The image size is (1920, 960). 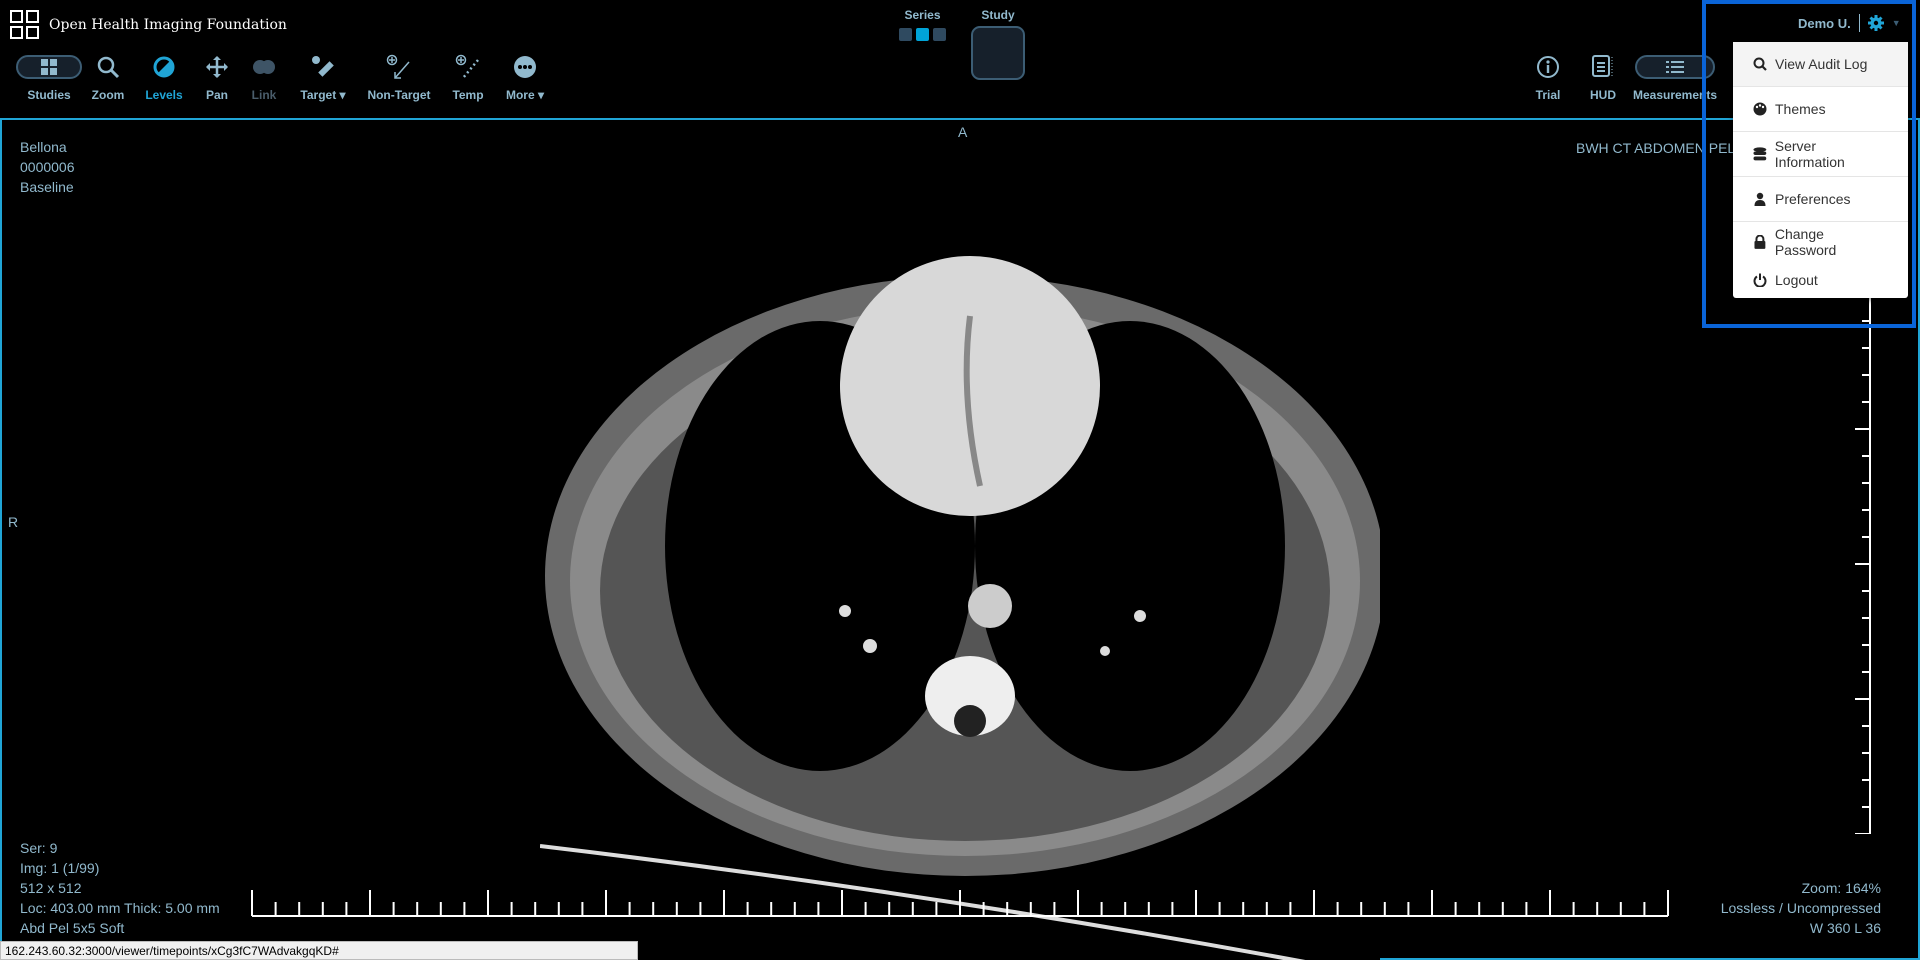 What do you see at coordinates (960, 903) in the screenshot?
I see `horizontal-scale-ruler` at bounding box center [960, 903].